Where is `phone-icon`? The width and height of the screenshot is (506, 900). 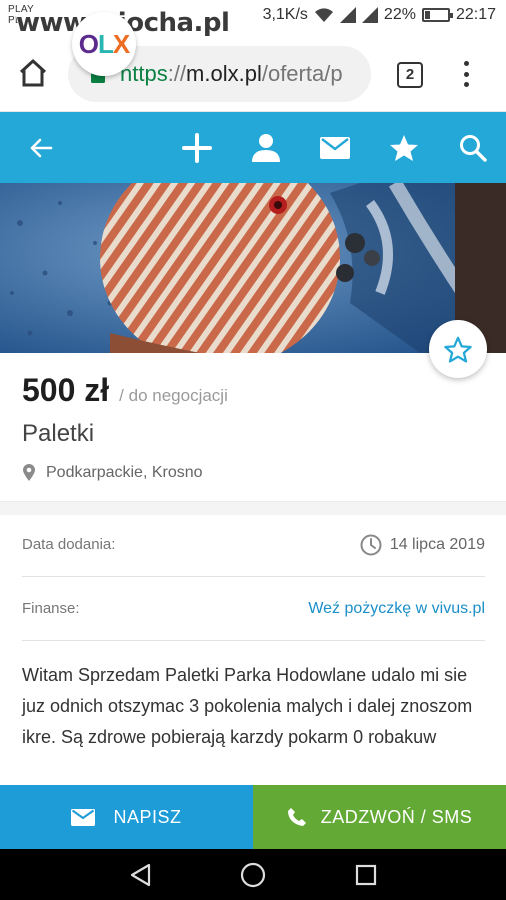 phone-icon is located at coordinates (296, 817).